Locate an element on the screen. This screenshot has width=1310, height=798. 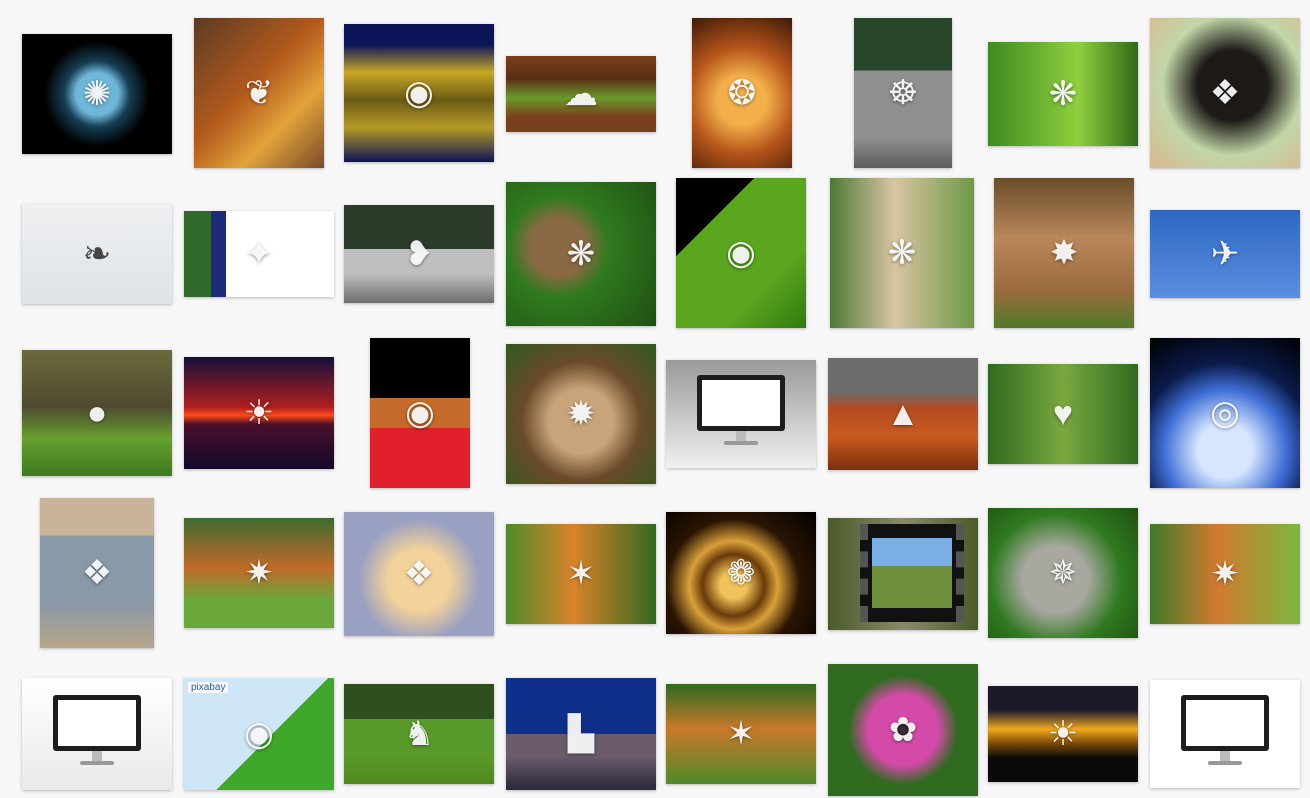
golden-puppy-thumbnail: ❖ is located at coordinates (419, 574).